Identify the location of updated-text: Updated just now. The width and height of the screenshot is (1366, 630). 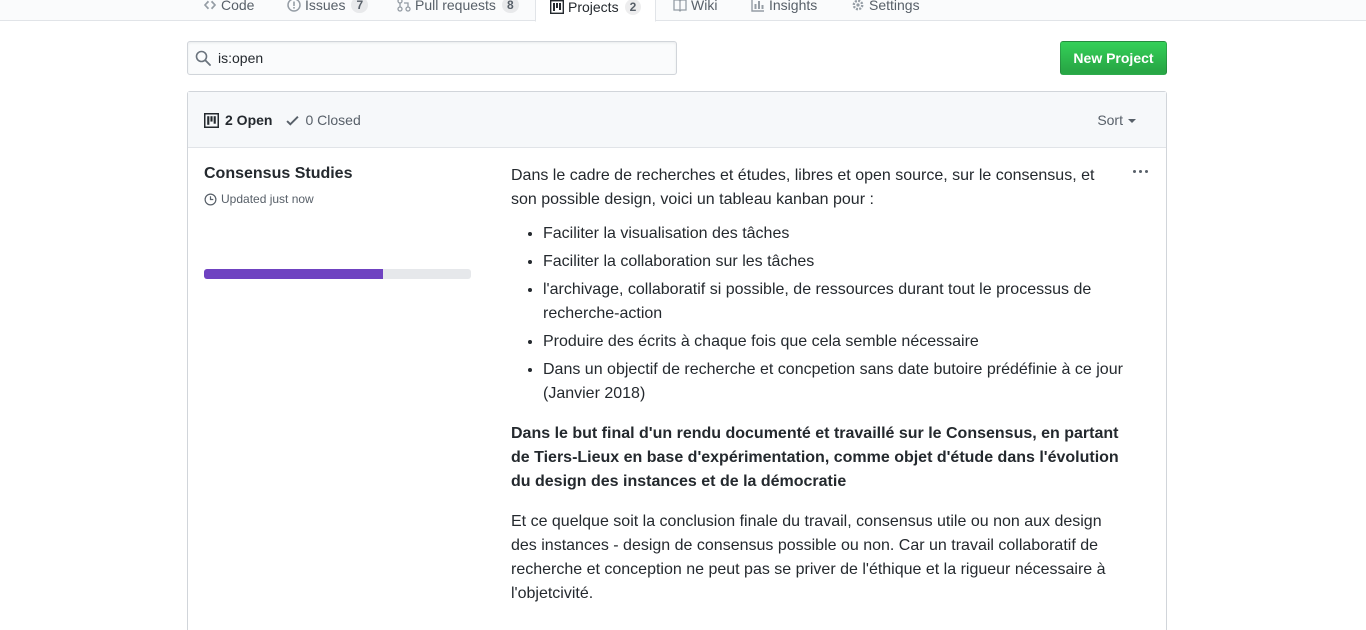
(267, 199).